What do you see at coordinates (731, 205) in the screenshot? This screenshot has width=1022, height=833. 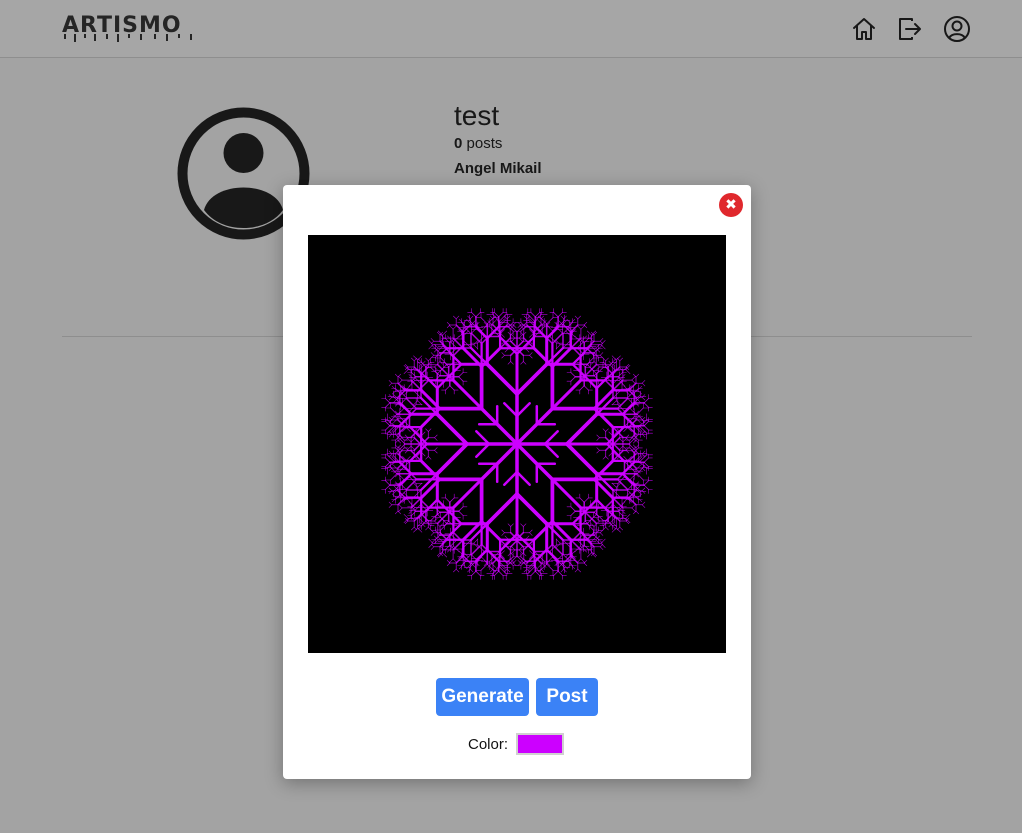 I see `close-icon: ✖` at bounding box center [731, 205].